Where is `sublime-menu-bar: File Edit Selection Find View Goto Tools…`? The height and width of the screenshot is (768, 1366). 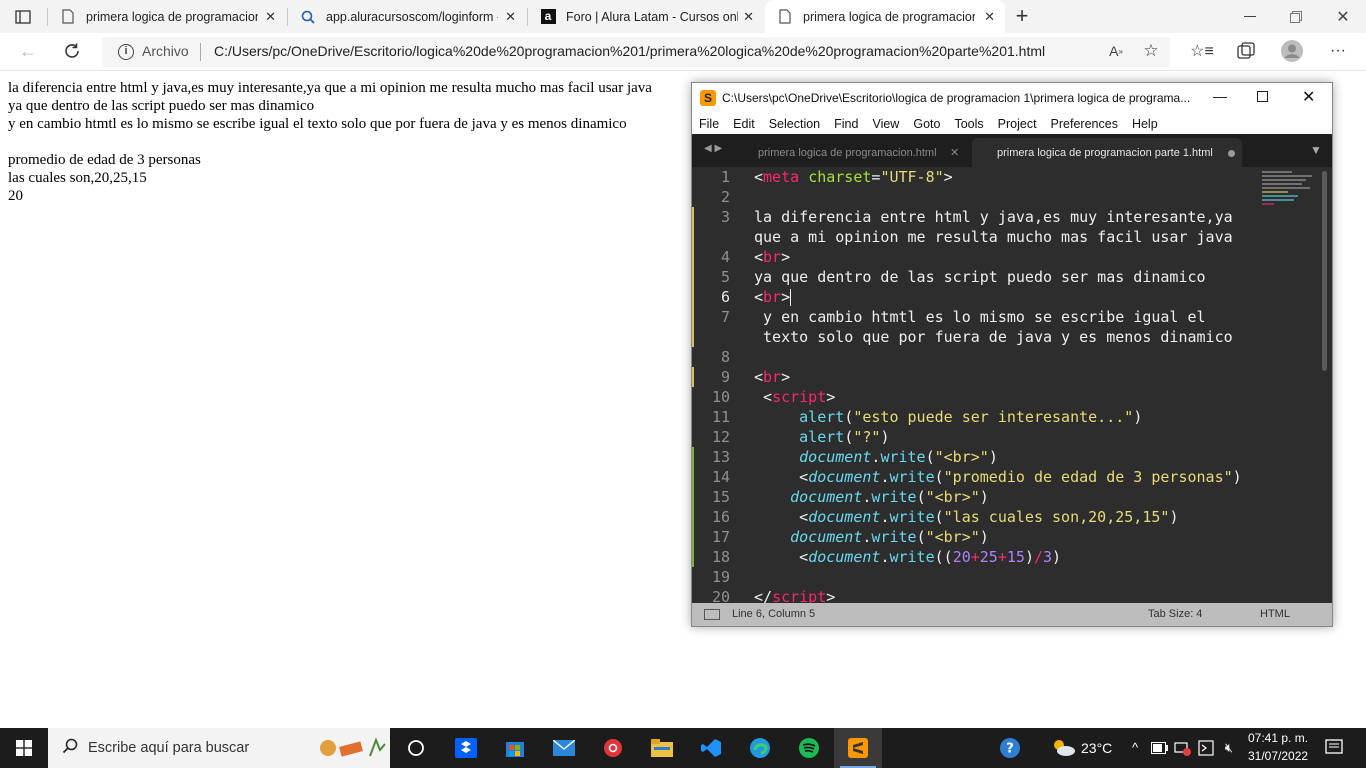 sublime-menu-bar: File Edit Selection Find View Goto Tools… is located at coordinates (1012, 123).